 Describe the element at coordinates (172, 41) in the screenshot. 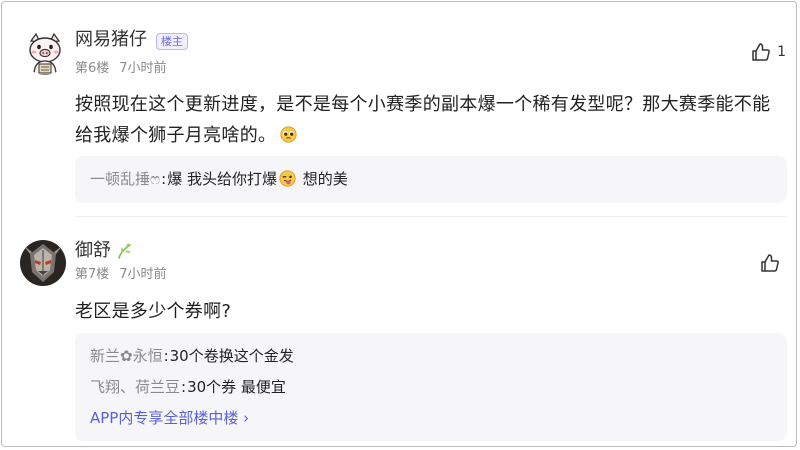

I see `owner-badge: 楼主` at that location.